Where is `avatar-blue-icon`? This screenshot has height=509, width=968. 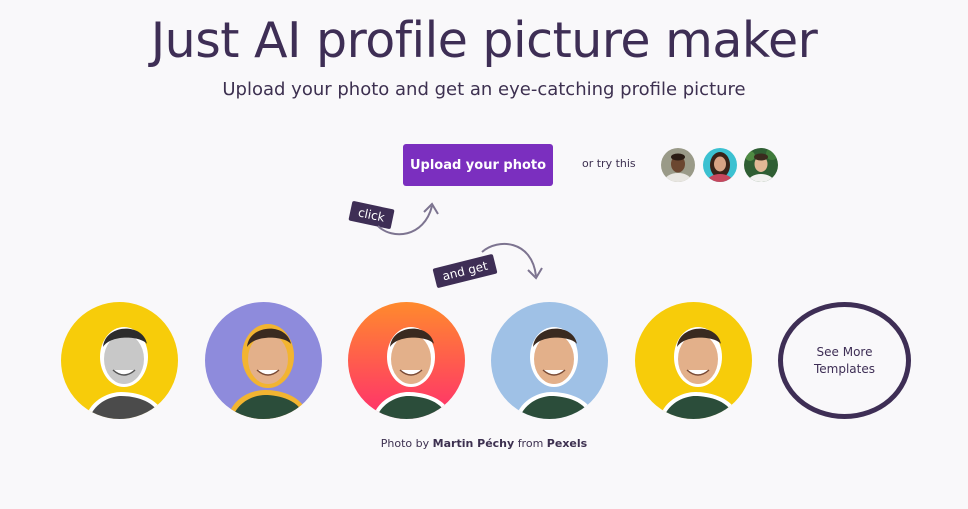
avatar-blue-icon is located at coordinates (549, 360).